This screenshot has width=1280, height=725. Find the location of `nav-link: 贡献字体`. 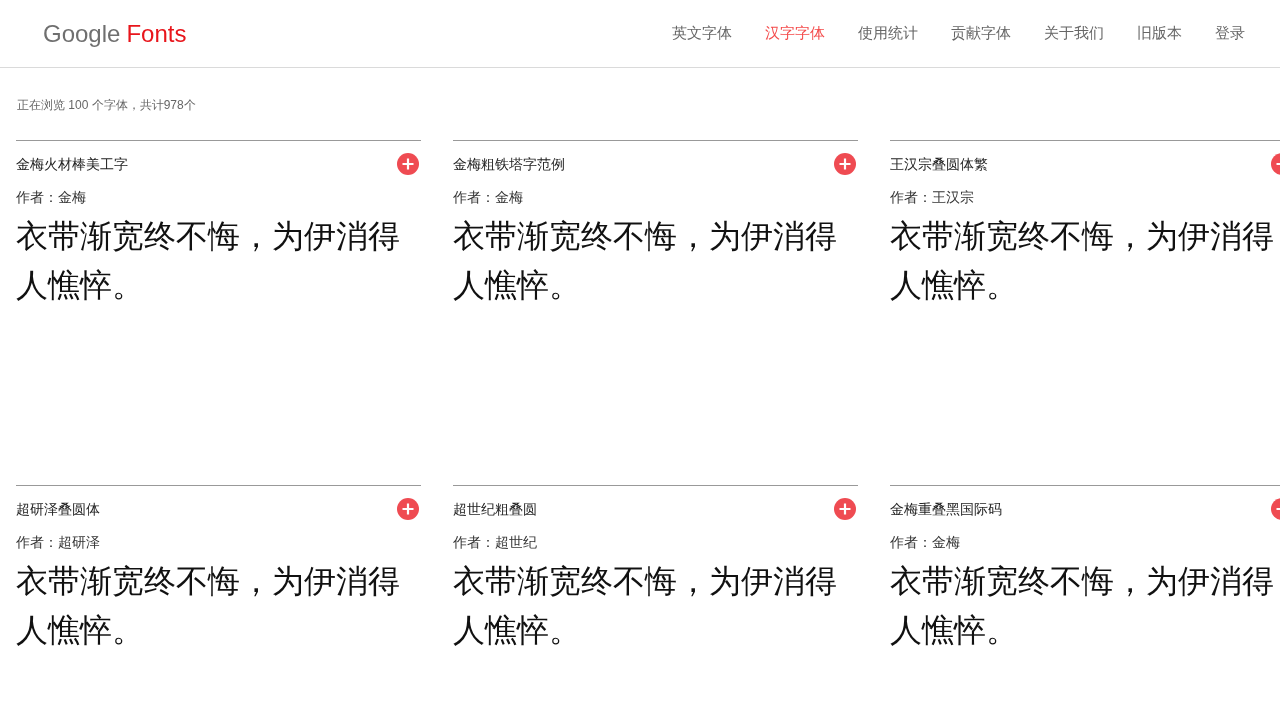

nav-link: 贡献字体 is located at coordinates (981, 33).